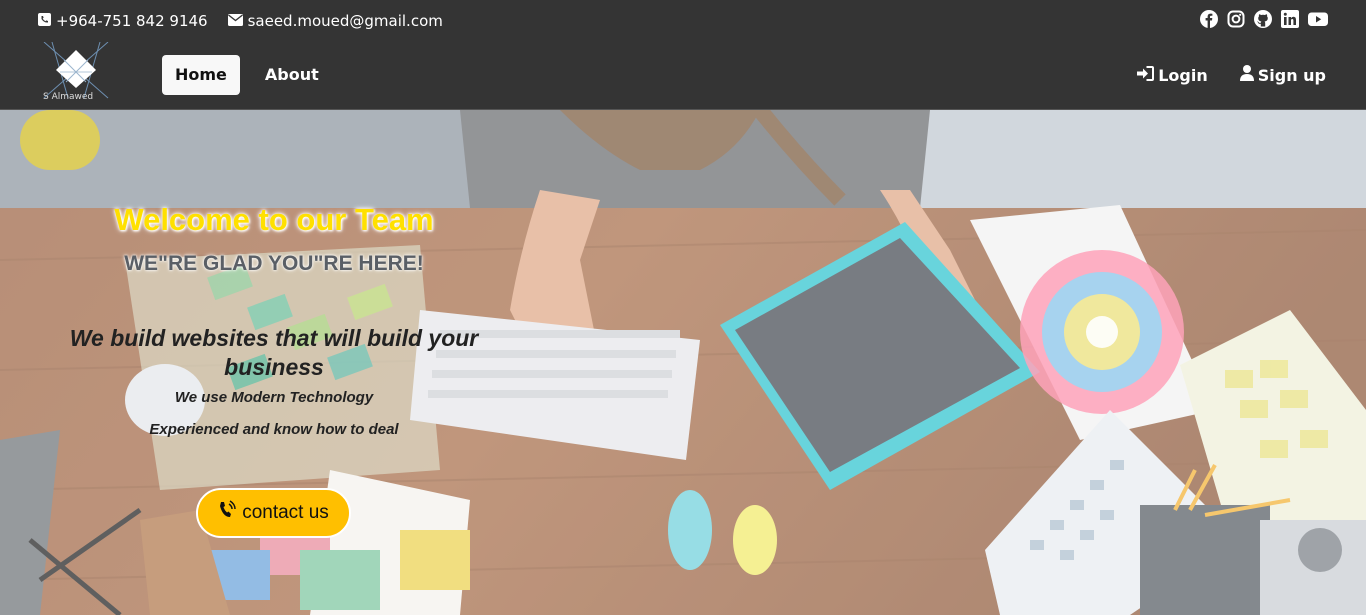 The width and height of the screenshot is (1366, 615). What do you see at coordinates (201, 75) in the screenshot?
I see `nav-home: Home` at bounding box center [201, 75].